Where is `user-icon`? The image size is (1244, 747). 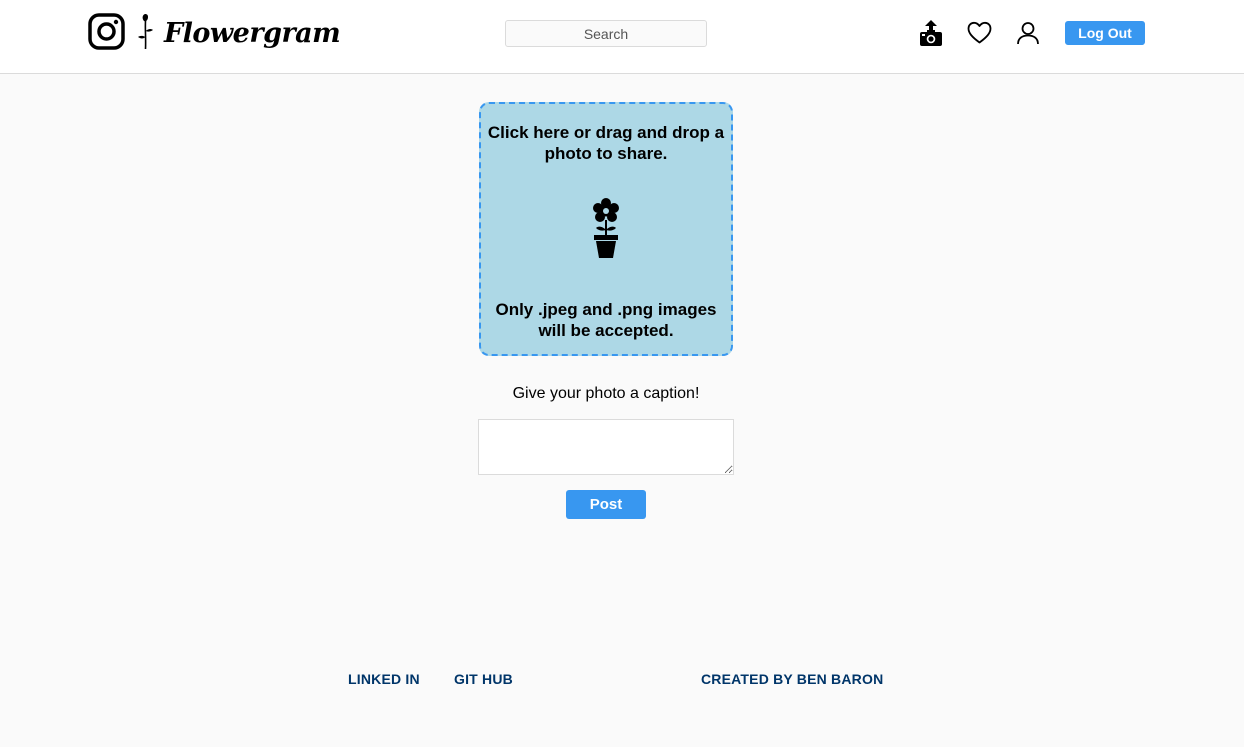 user-icon is located at coordinates (1028, 33).